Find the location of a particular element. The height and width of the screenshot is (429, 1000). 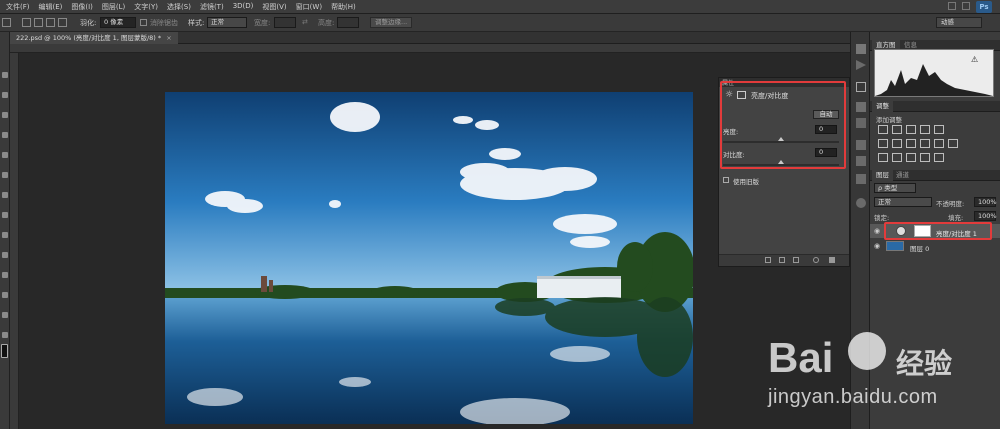

trash-icon is located at coordinates (832, 260).